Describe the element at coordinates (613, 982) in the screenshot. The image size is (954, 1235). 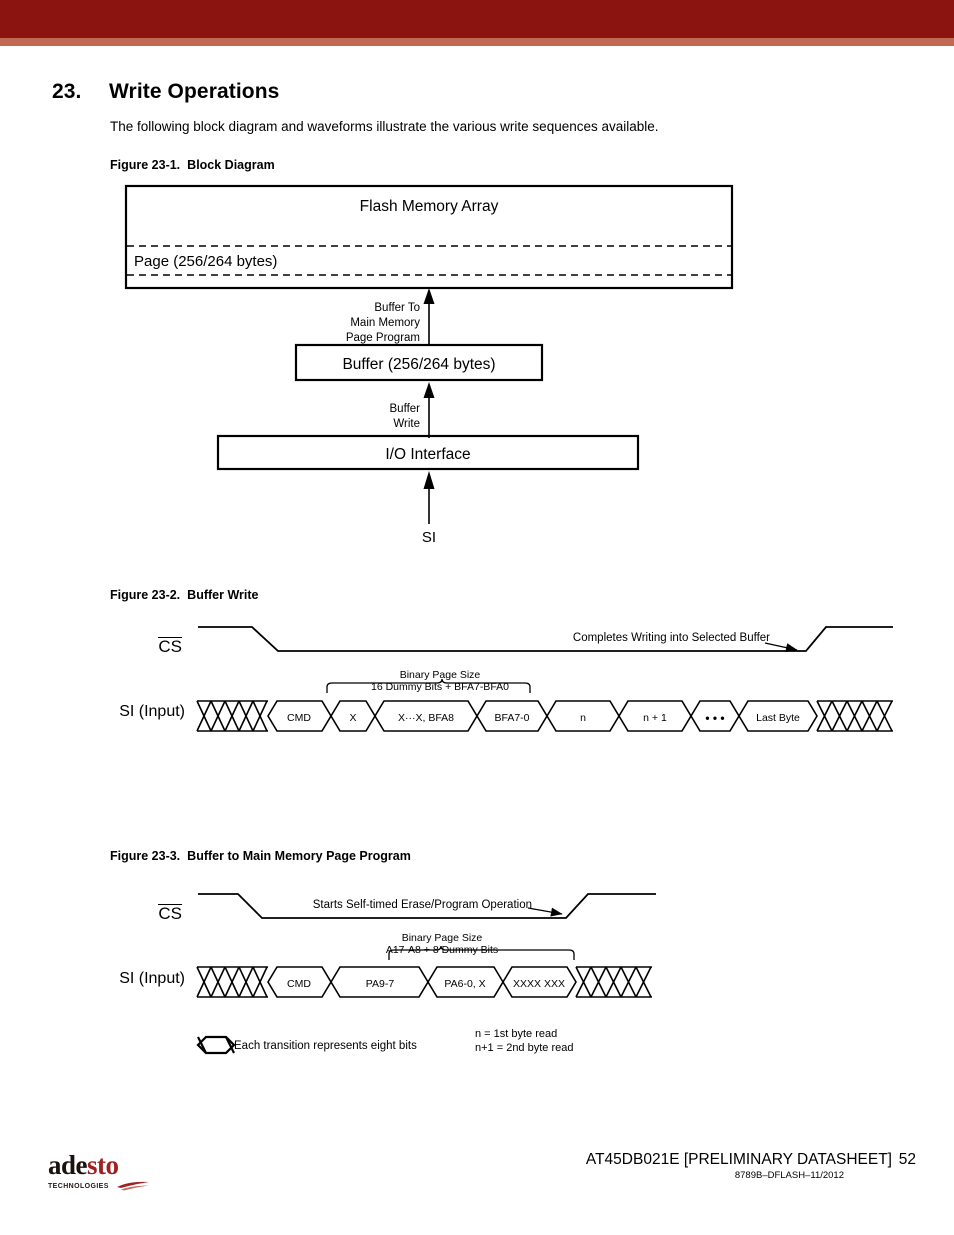
I see `figure-3-si-trailing-hatch` at that location.